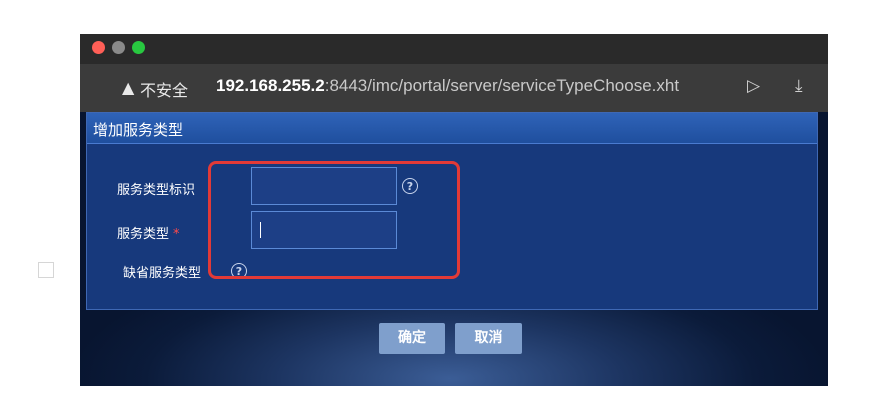  What do you see at coordinates (334, 220) in the screenshot?
I see `annotation-highlight-box` at bounding box center [334, 220].